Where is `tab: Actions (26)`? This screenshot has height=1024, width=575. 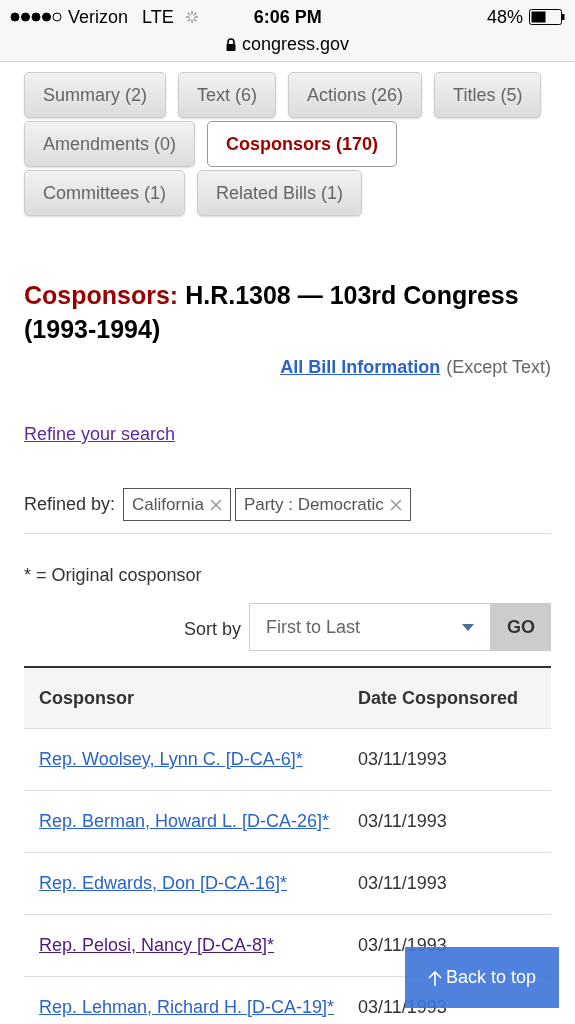
tab: Actions (26) is located at coordinates (355, 95).